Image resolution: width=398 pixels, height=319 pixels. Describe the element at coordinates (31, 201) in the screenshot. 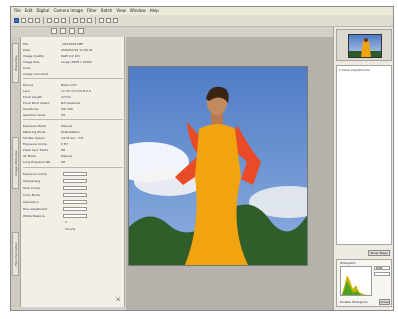

I see `setting-label: Saturation` at that location.